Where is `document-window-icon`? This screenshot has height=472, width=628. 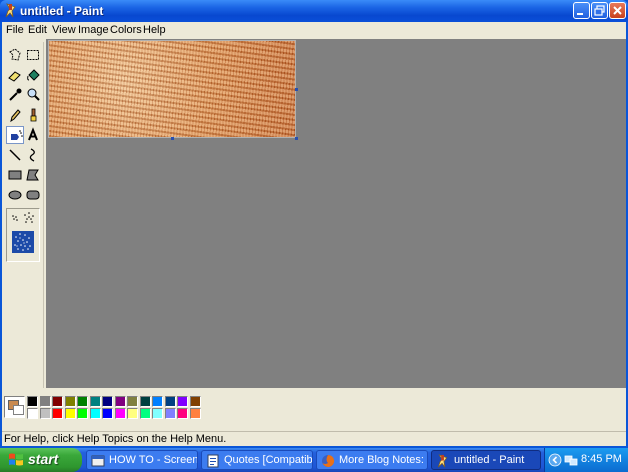 document-window-icon is located at coordinates (213, 461).